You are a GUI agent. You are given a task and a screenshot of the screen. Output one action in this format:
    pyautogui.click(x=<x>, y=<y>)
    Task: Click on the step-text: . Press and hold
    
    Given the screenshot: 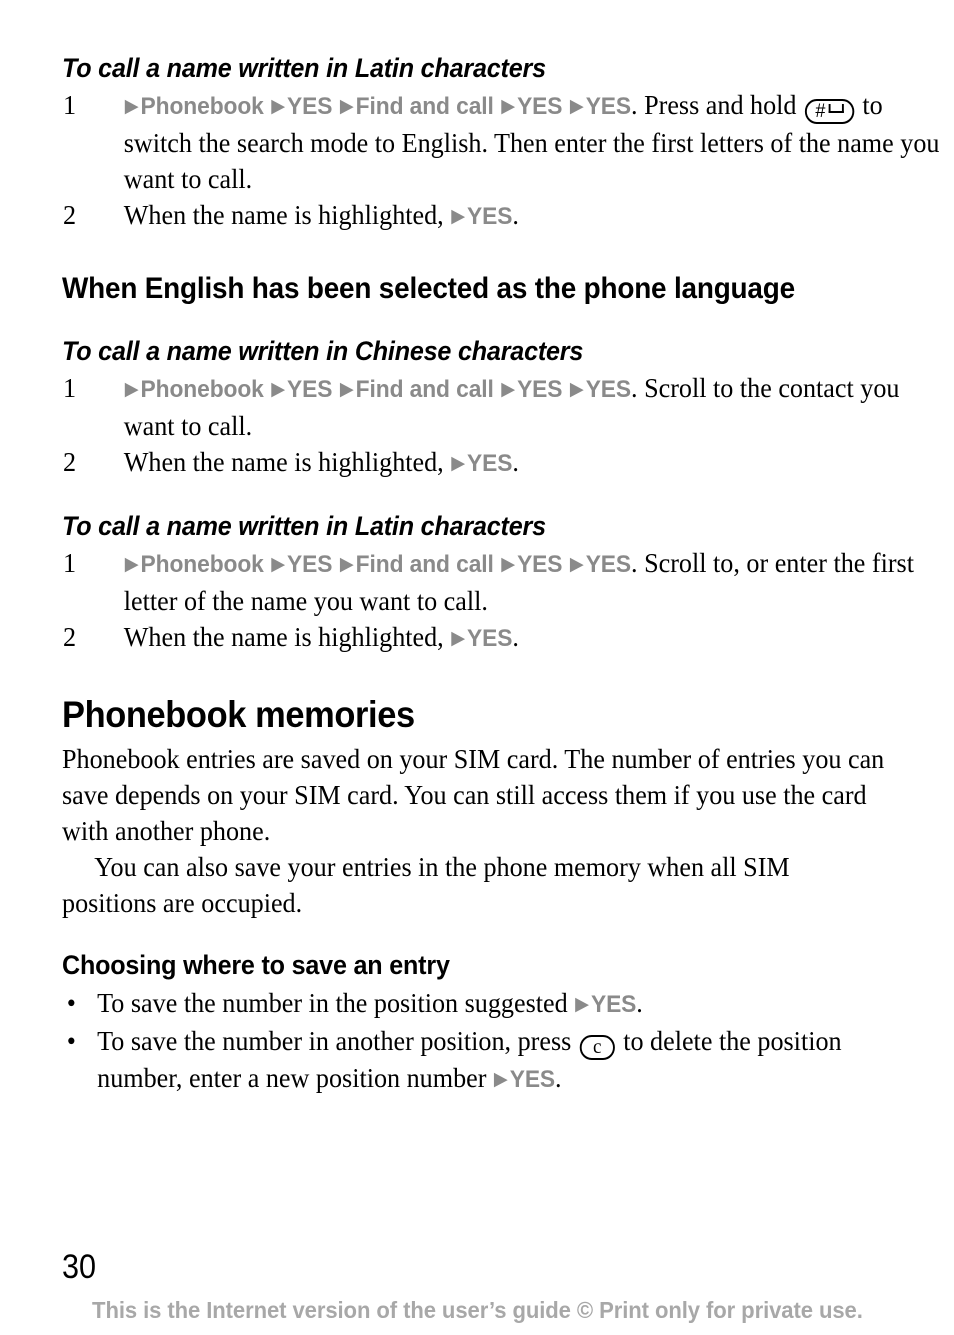 What is the action you would take?
    pyautogui.click(x=717, y=104)
    